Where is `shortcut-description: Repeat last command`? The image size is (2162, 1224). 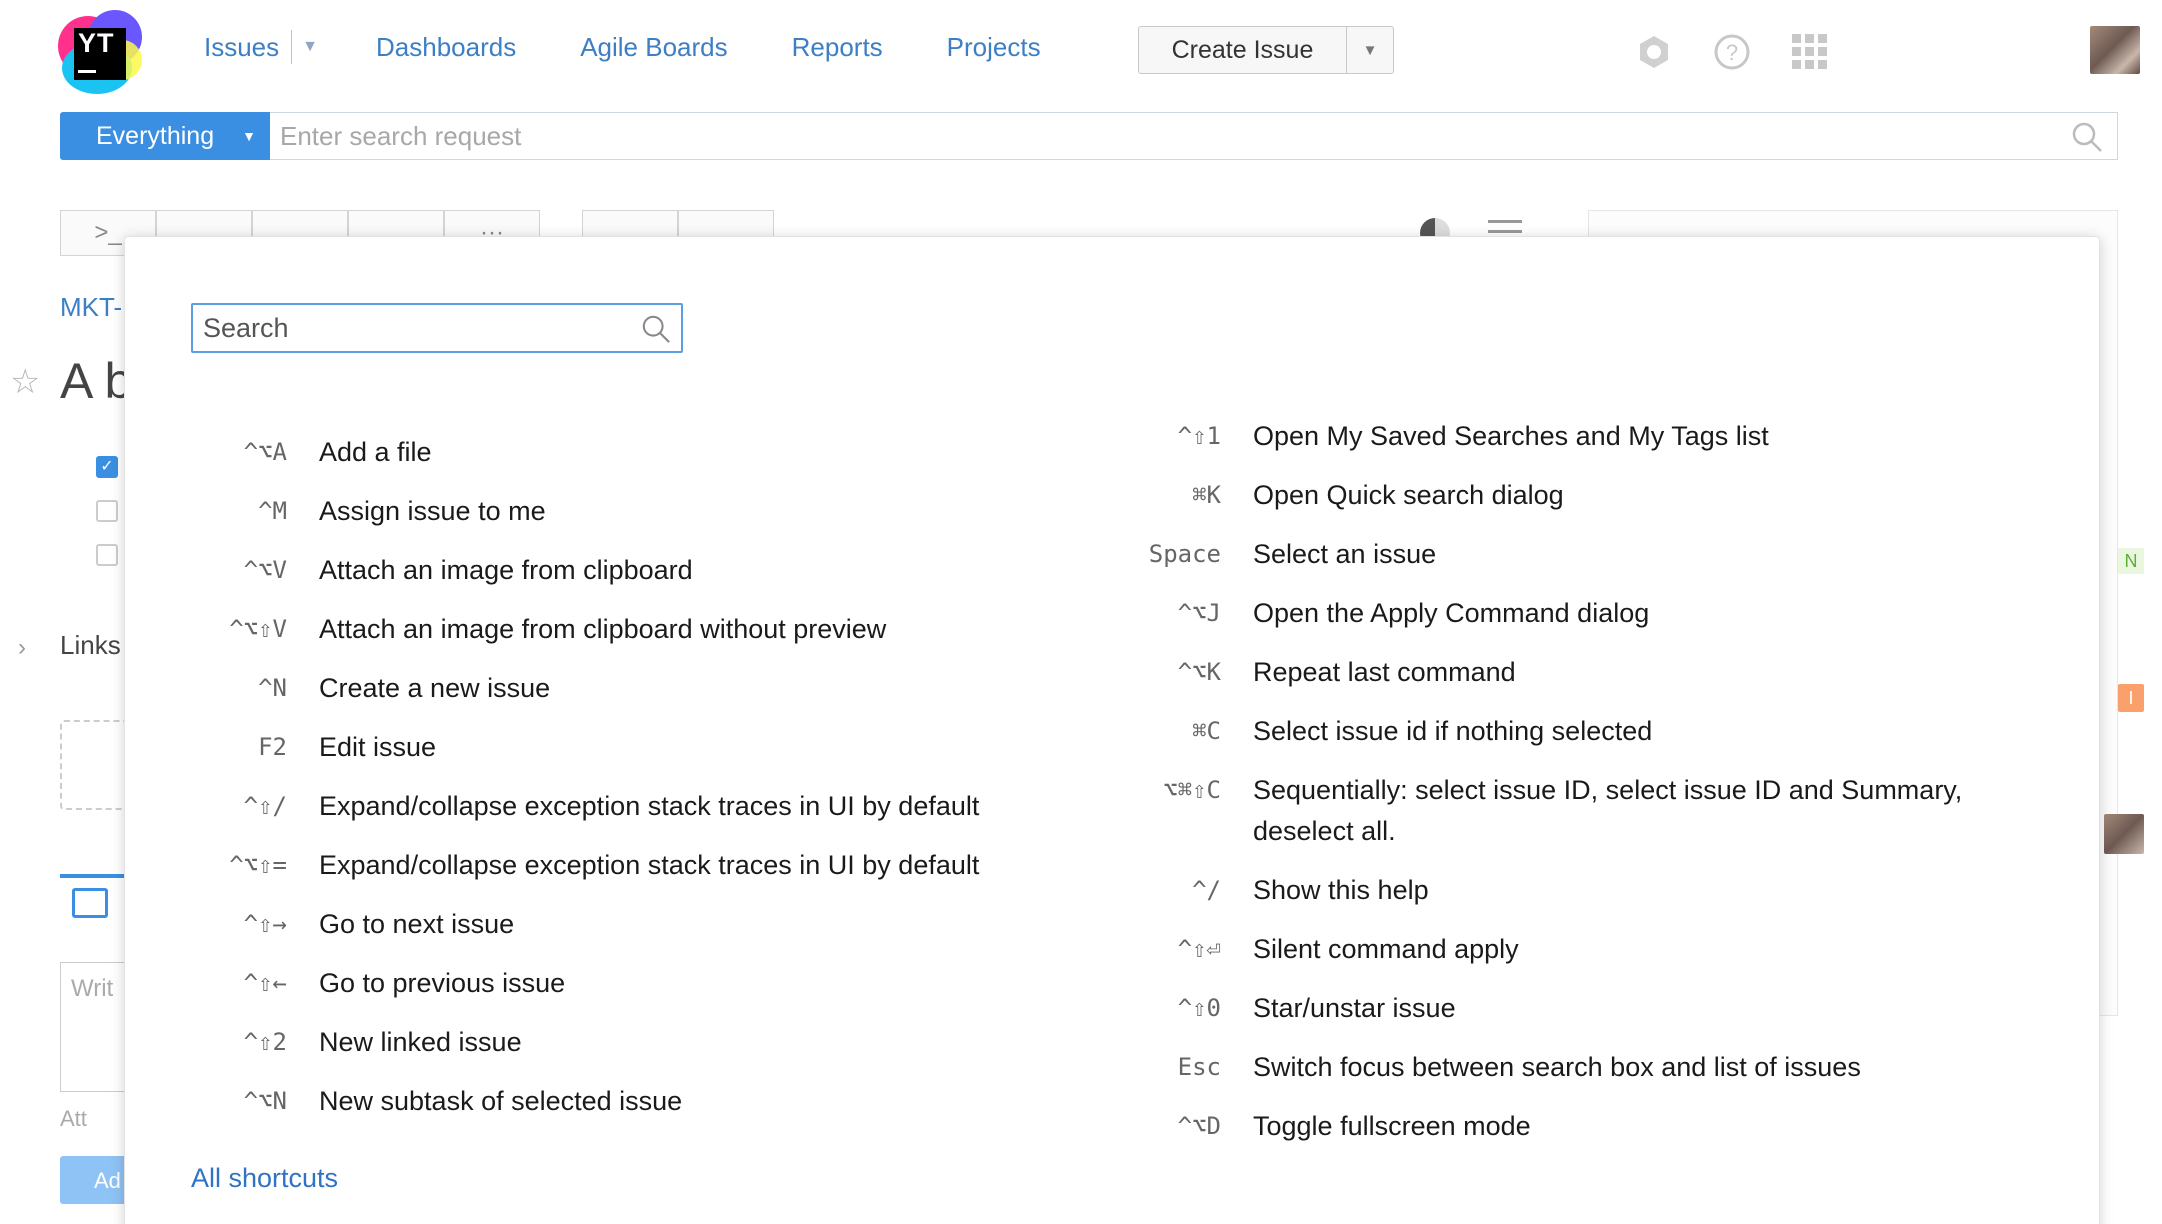 shortcut-description: Repeat last command is located at coordinates (1384, 672).